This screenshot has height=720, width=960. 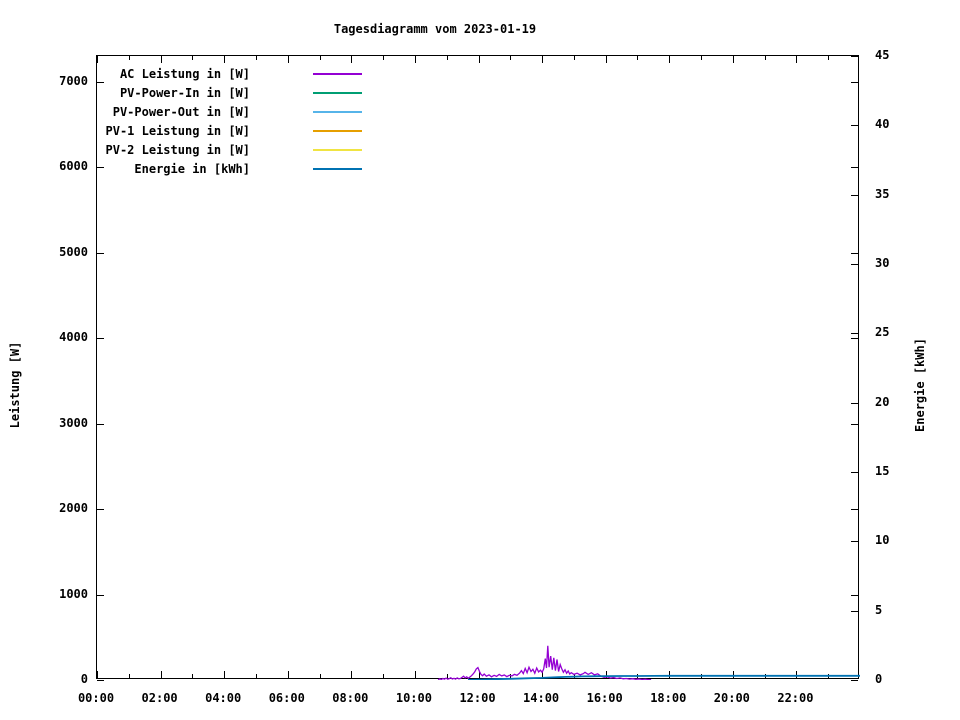 What do you see at coordinates (541, 698) in the screenshot?
I see `x-axis-tick-label: 14:00` at bounding box center [541, 698].